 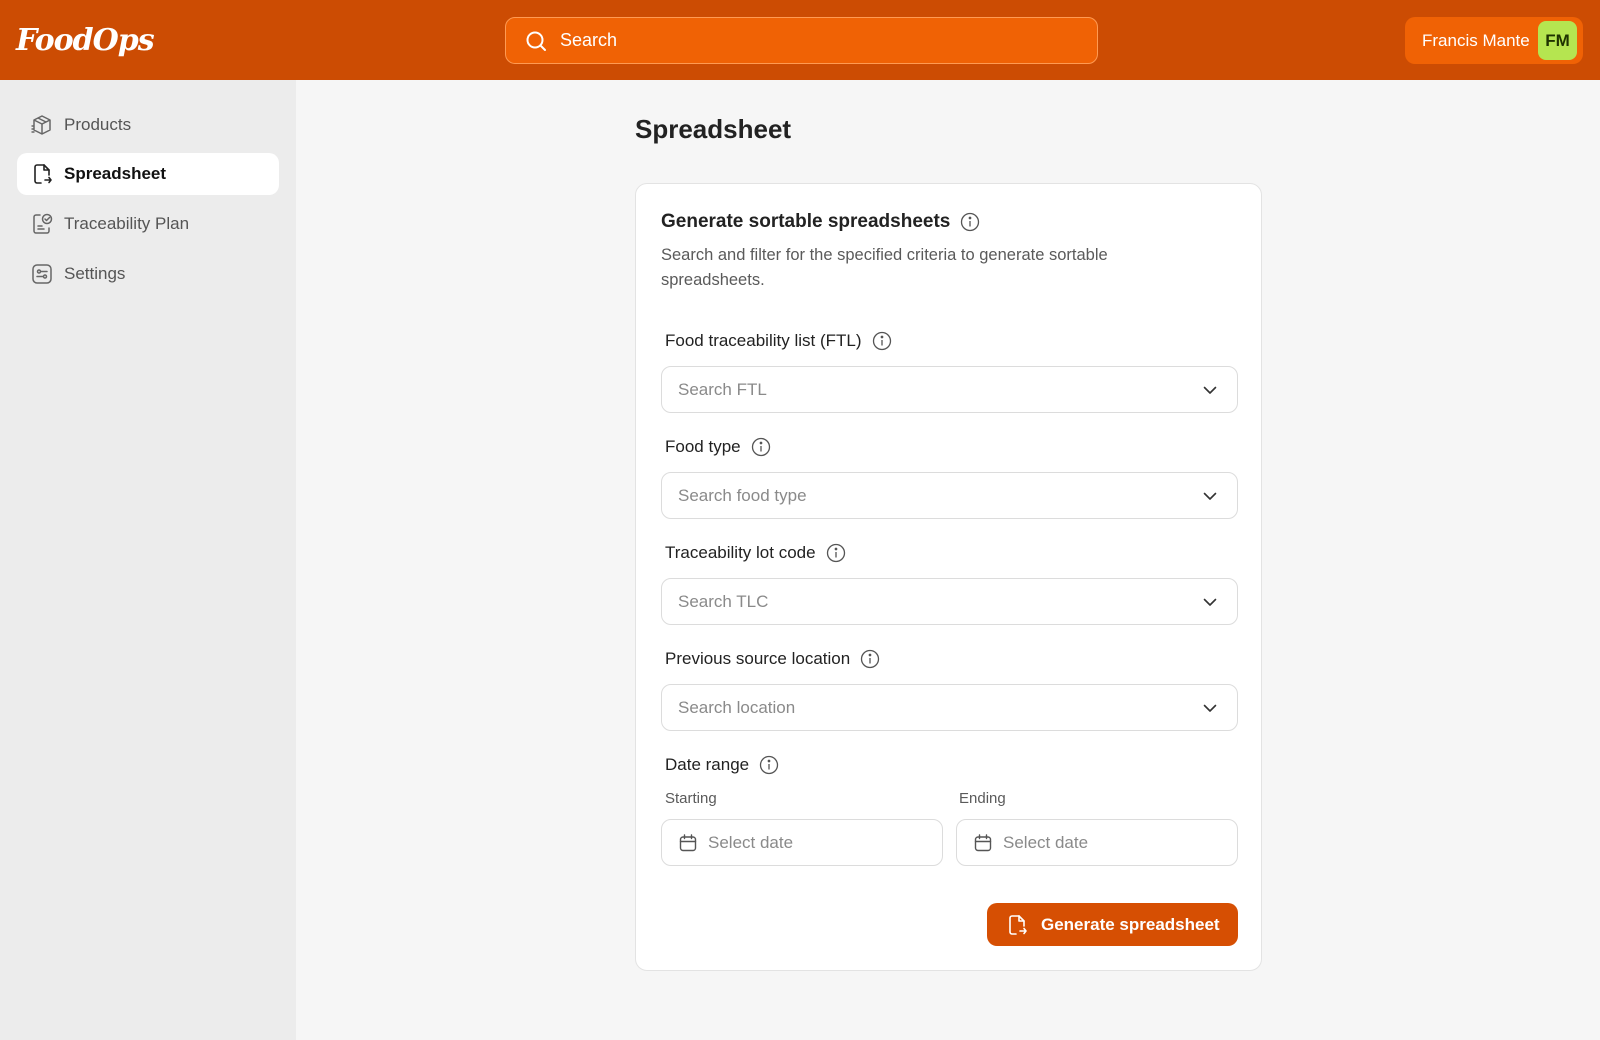 I want to click on global-search-input: Search, so click(x=801, y=40).